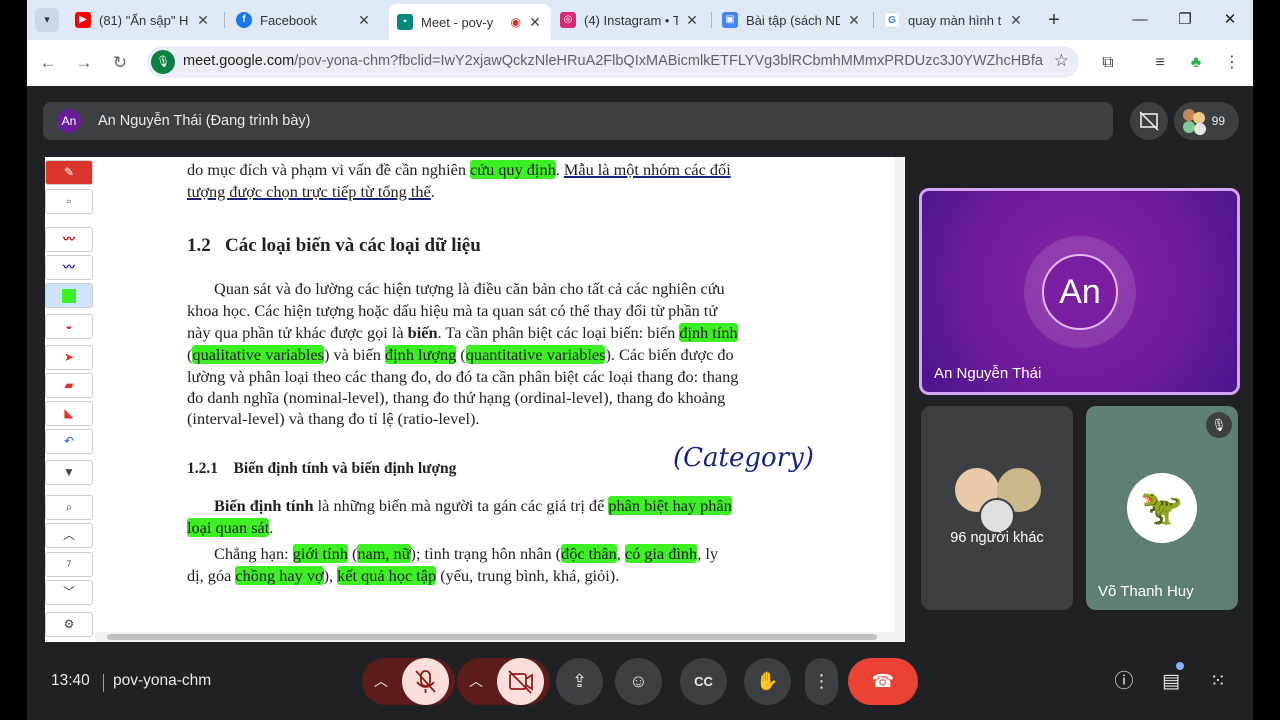 Image resolution: width=1280 pixels, height=720 pixels. What do you see at coordinates (69, 413) in the screenshot?
I see `clear-icon: ◣` at bounding box center [69, 413].